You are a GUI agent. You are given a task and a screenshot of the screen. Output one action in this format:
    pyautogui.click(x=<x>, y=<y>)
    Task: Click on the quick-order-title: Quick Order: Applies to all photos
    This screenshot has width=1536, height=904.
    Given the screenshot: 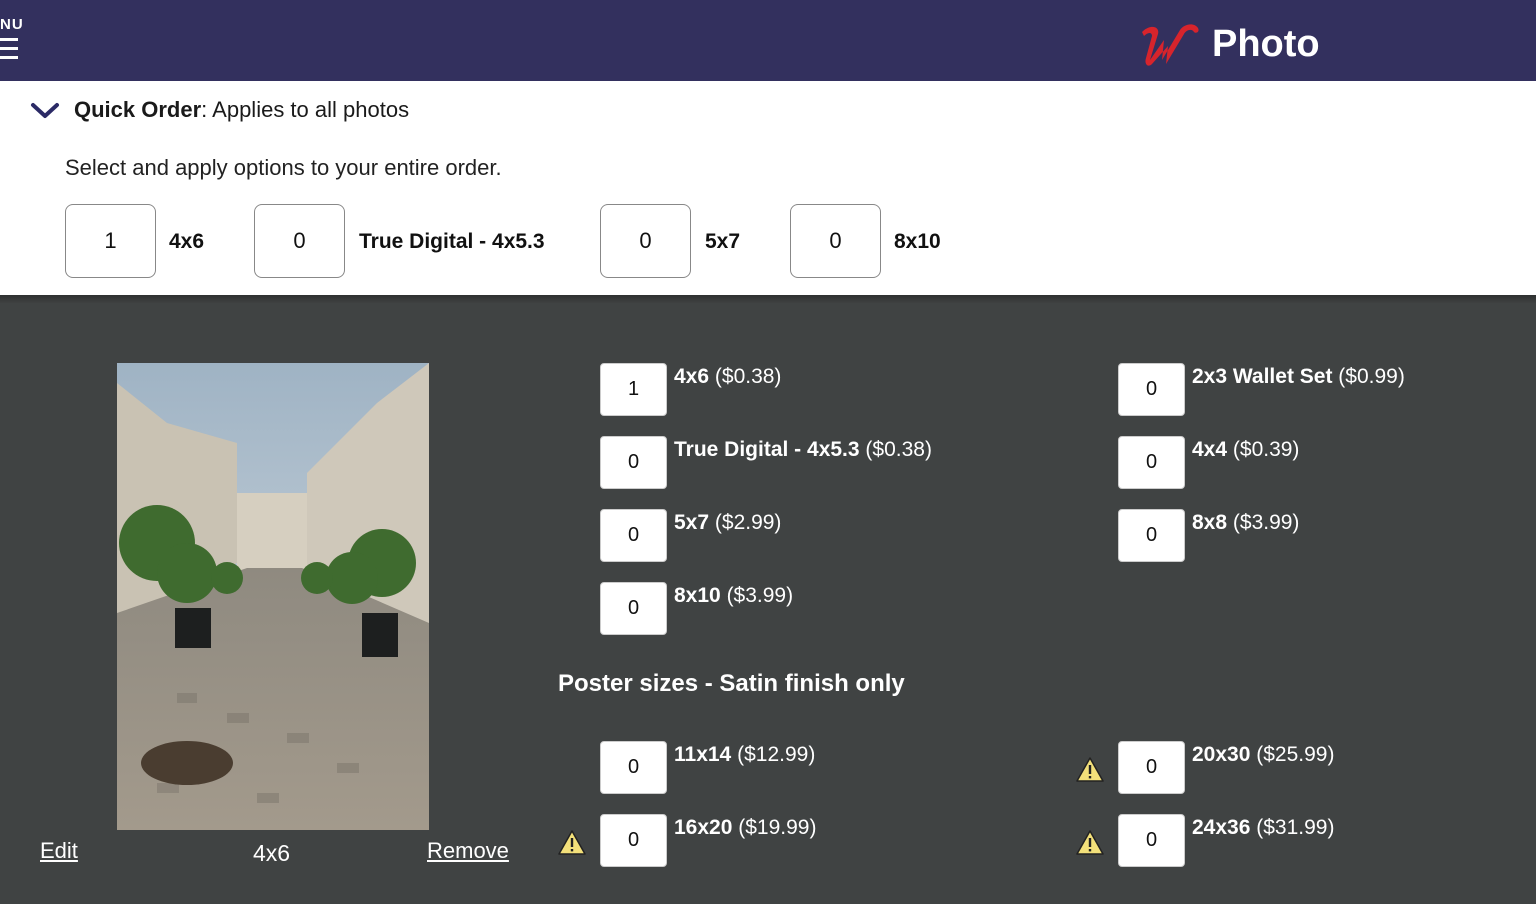 What is the action you would take?
    pyautogui.click(x=241, y=110)
    